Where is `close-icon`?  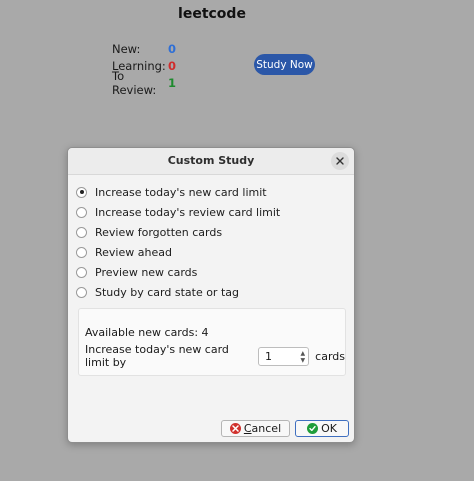 close-icon is located at coordinates (340, 161).